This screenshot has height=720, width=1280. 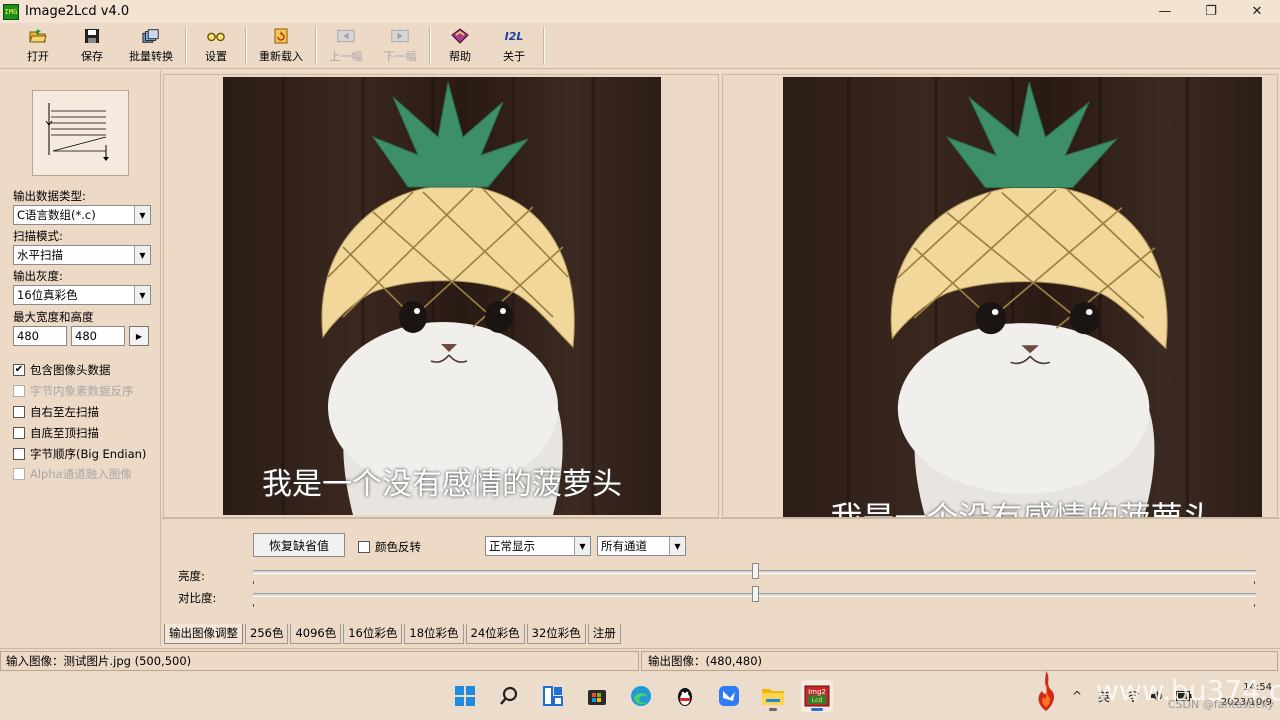 I want to click on folder-icon, so click(x=773, y=697).